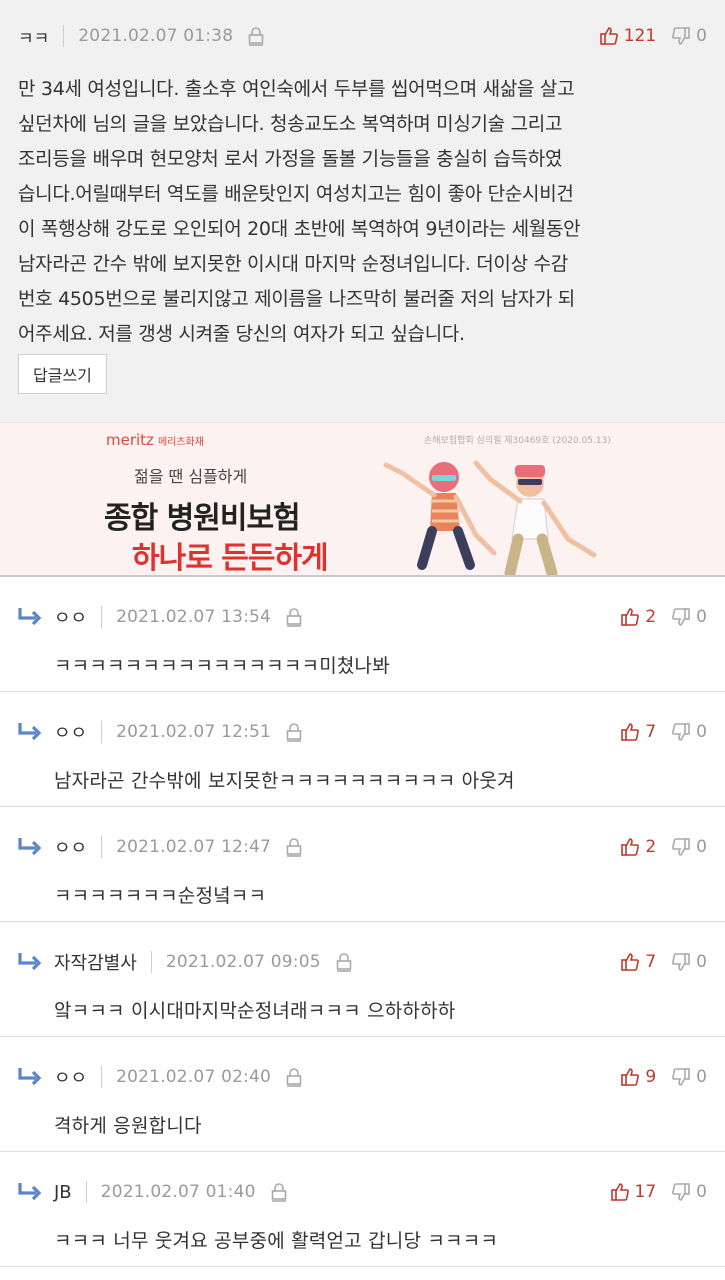 This screenshot has width=725, height=1280. I want to click on comment-text: ㅋㅋㅋㅋㅋㅋㅋ순정녘ㅋㅋ, so click(160, 896).